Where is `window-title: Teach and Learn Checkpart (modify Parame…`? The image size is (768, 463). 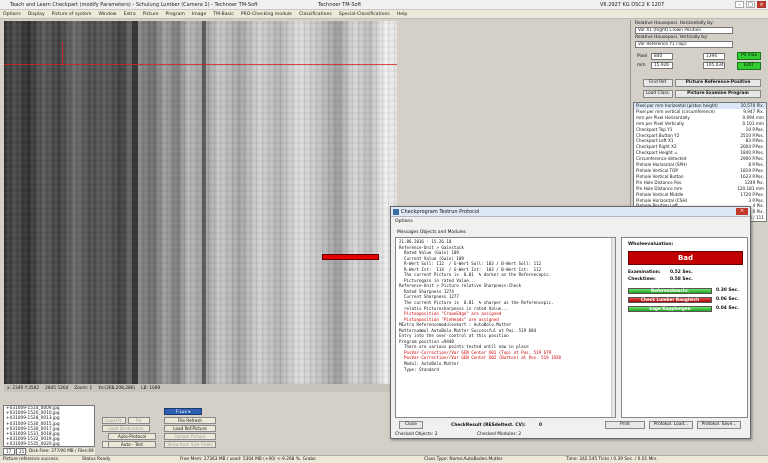
window-title: Teach and Learn Checkpart (modify Parame… is located at coordinates (134, 5).